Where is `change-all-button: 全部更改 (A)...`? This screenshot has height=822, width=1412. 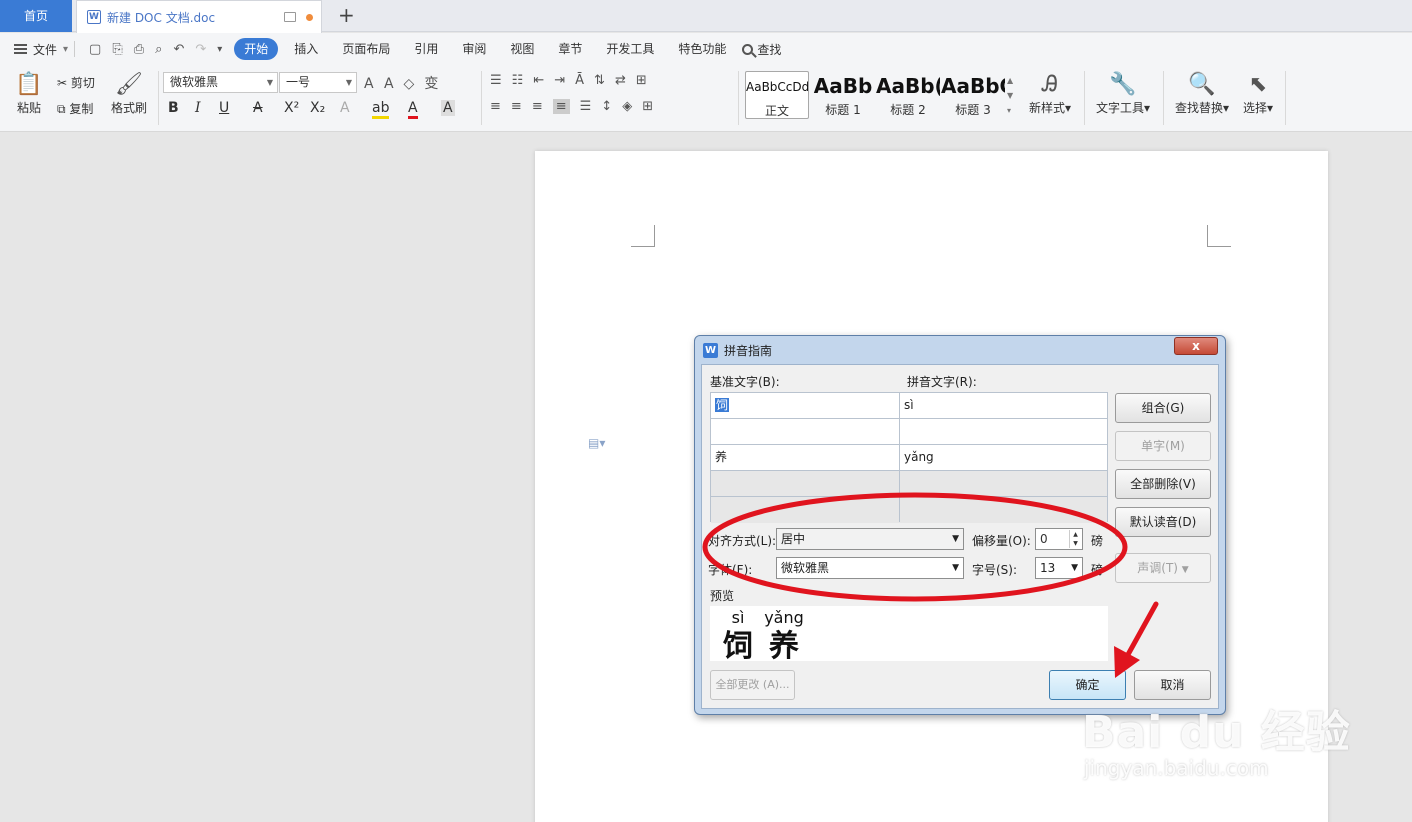
change-all-button: 全部更改 (A)... is located at coordinates (752, 685).